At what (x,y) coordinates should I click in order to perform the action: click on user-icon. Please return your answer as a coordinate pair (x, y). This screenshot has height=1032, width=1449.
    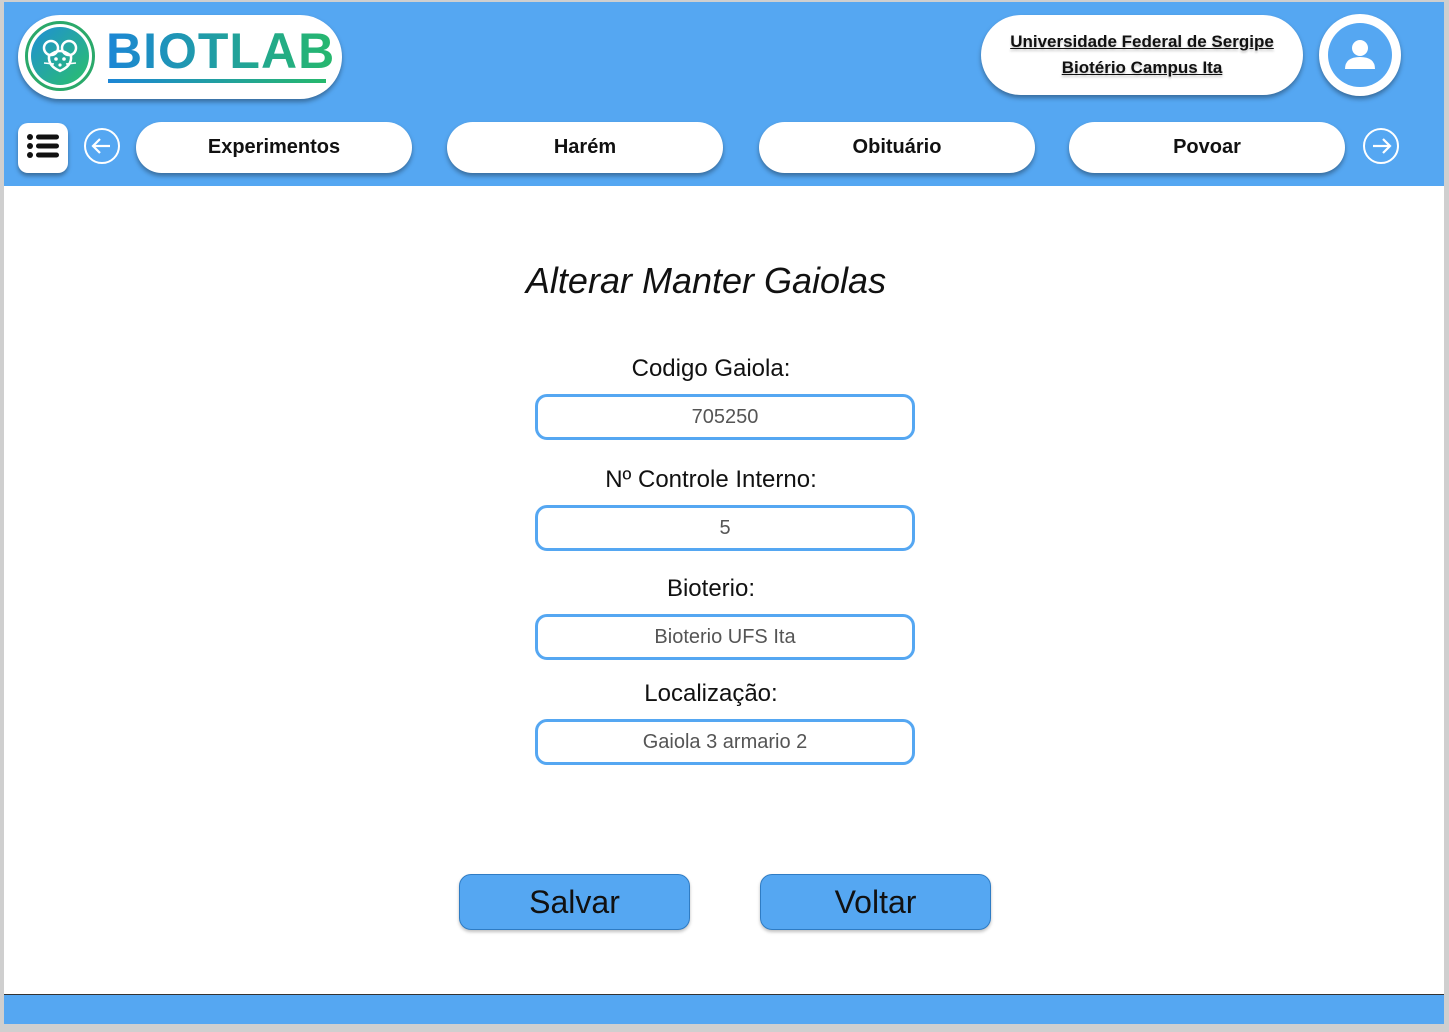
    Looking at the image, I should click on (1360, 55).